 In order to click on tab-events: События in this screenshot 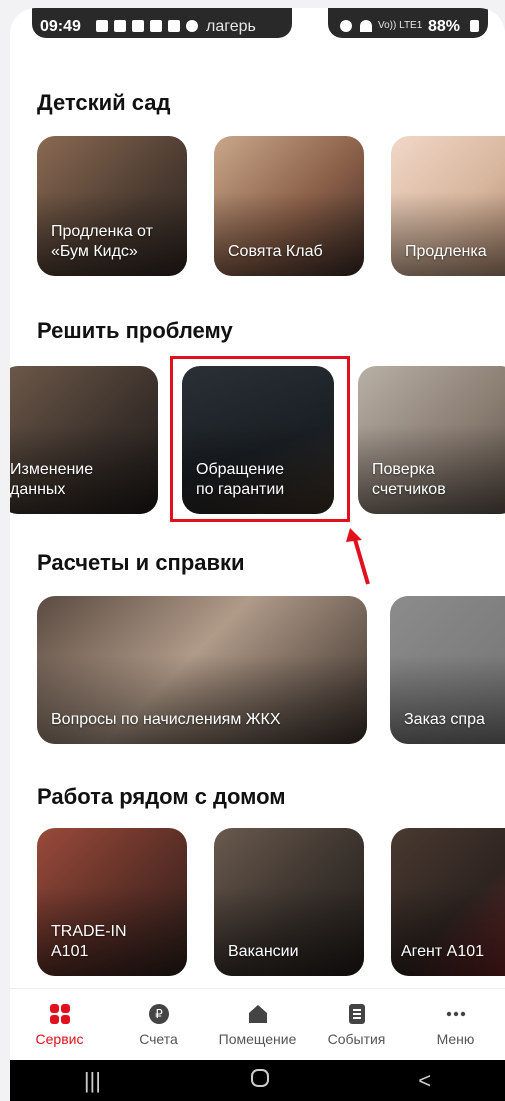, I will do `click(356, 1023)`.